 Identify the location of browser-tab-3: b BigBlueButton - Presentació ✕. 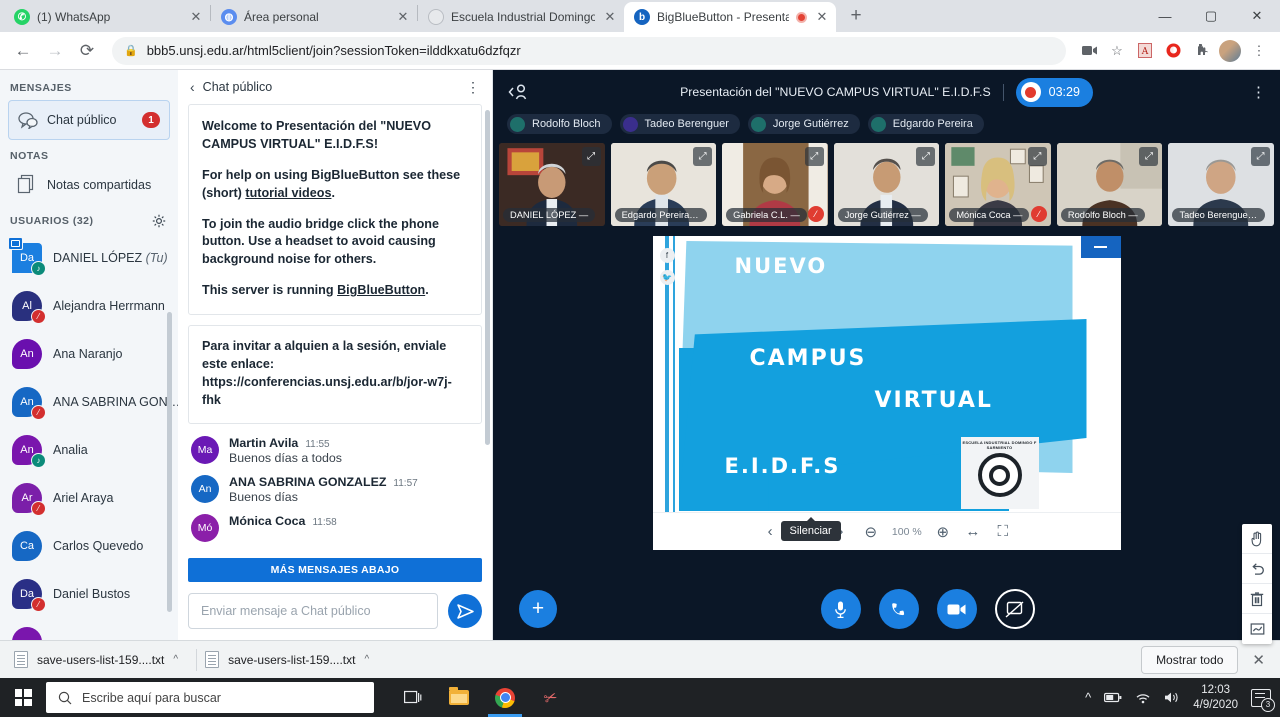
(730, 17).